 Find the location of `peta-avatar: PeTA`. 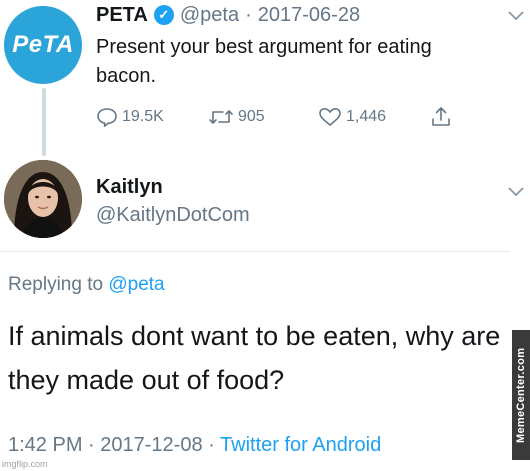

peta-avatar: PeTA is located at coordinates (43, 45).